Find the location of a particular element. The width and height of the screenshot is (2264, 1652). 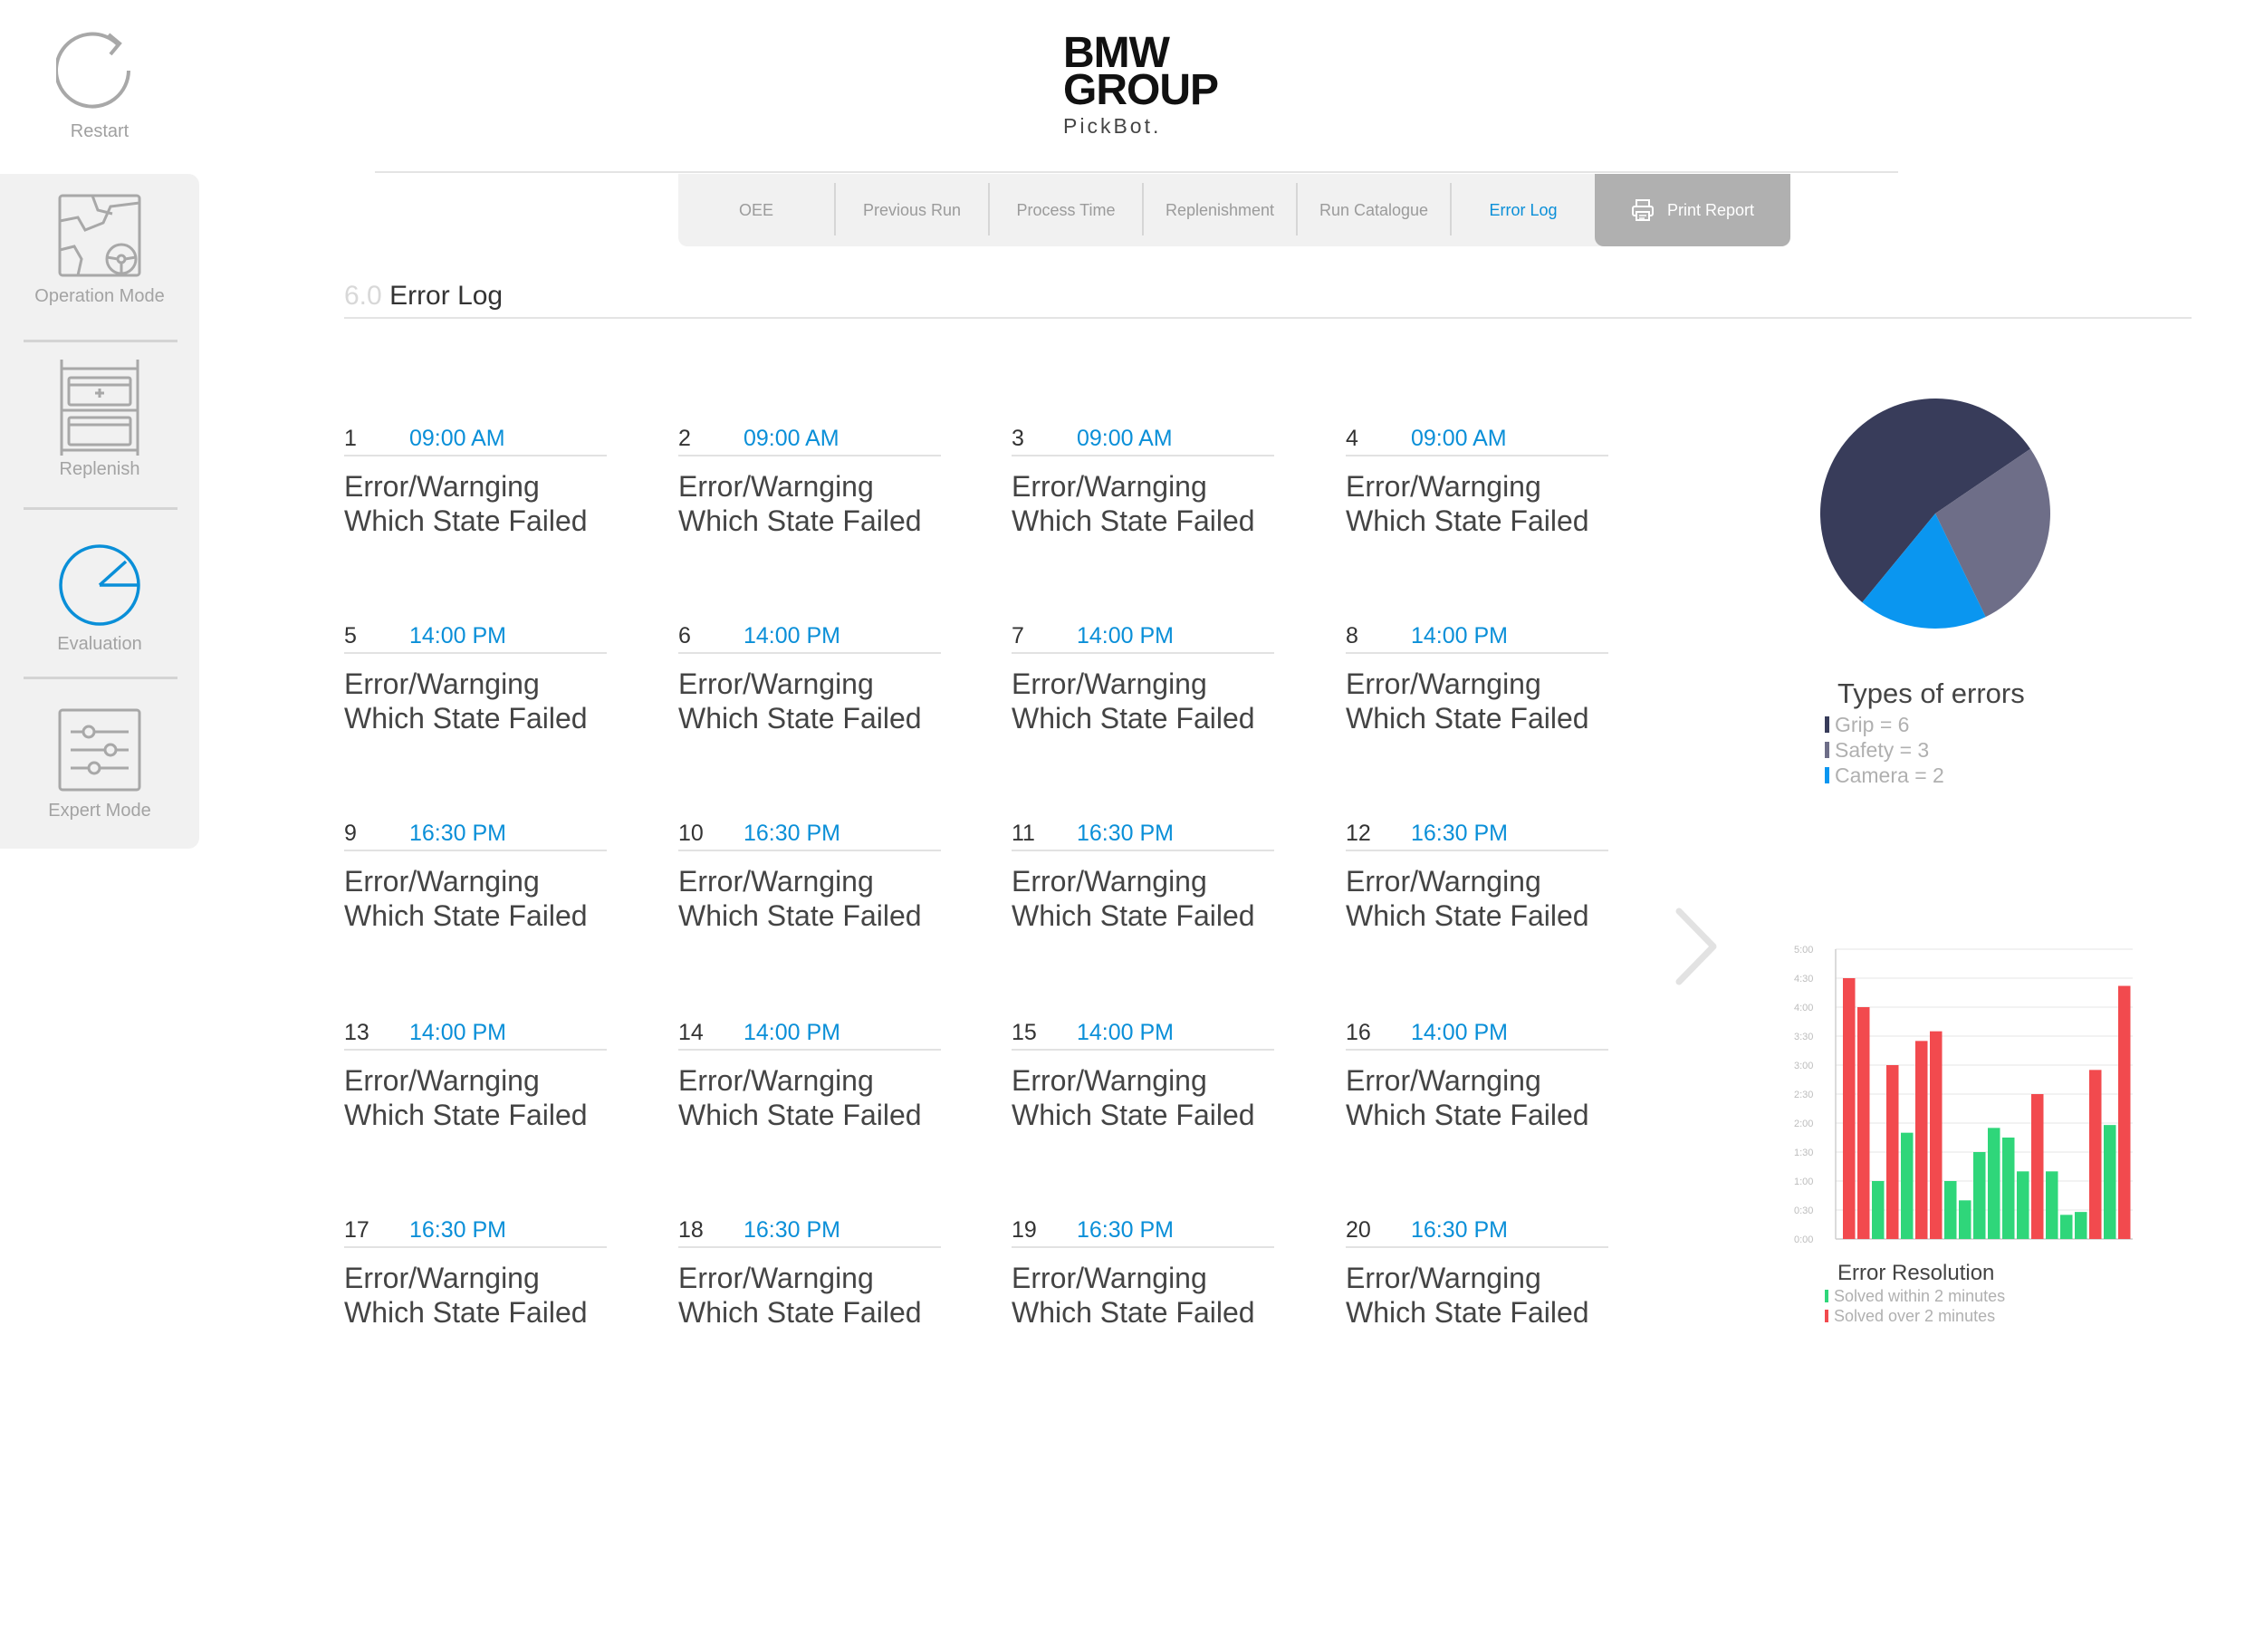

error-card-header: 2 09:00 AM is located at coordinates (809, 440).